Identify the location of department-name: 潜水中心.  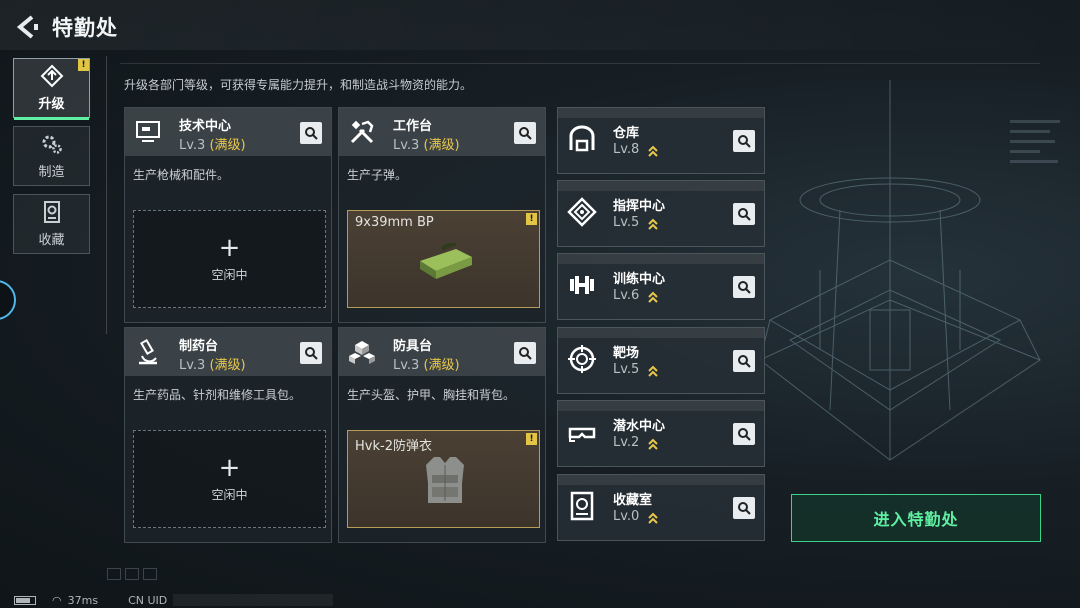
(639, 426).